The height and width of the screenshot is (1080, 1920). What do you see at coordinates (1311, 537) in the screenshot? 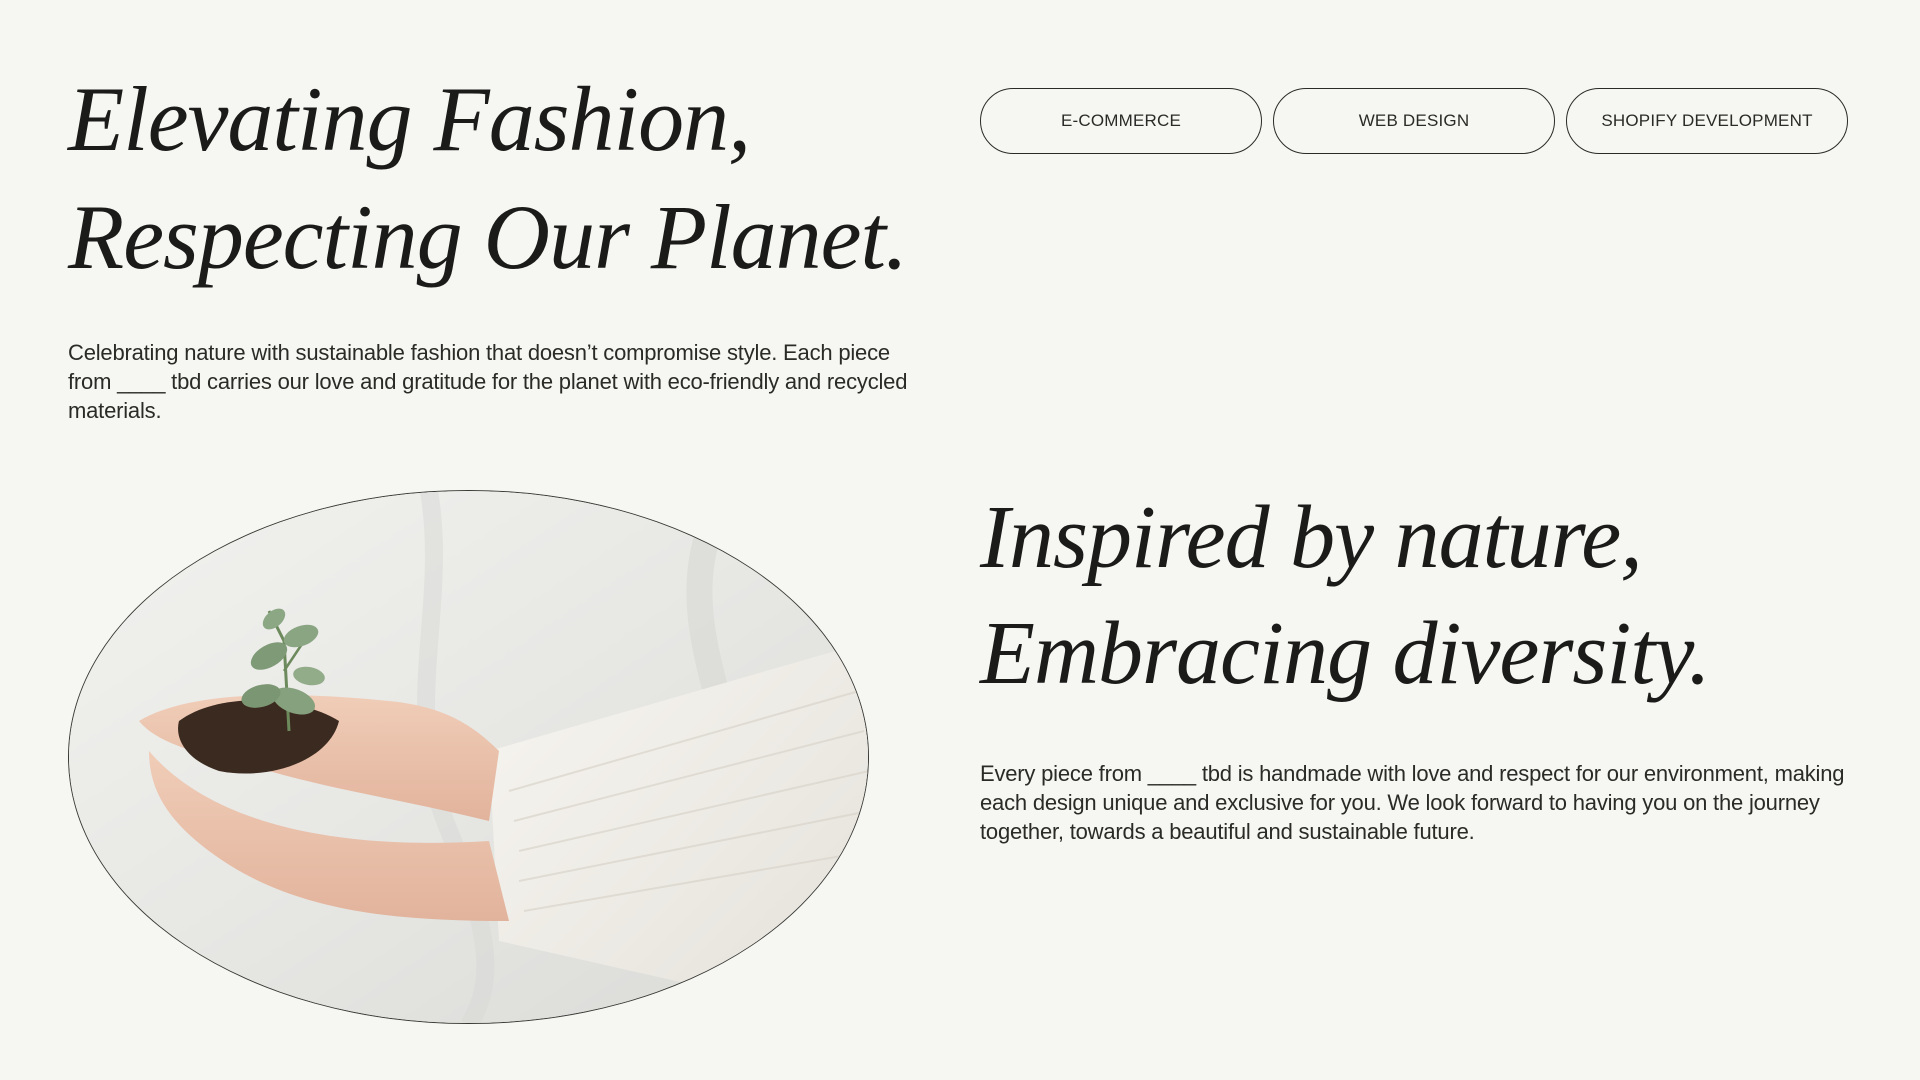
I see `section-title-line-1: Inspired by nature,` at bounding box center [1311, 537].